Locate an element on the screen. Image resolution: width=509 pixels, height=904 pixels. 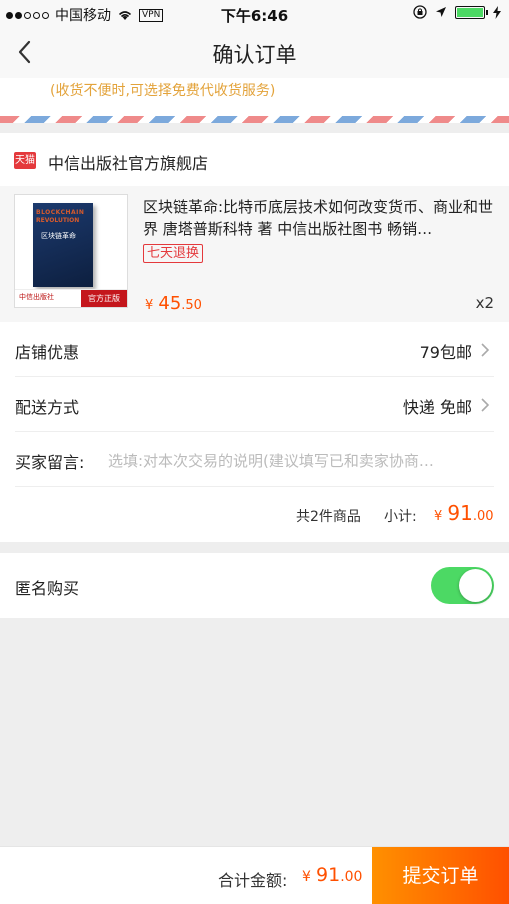
address-section: (收货不便时,可选择免费代收货服务) is located at coordinates (254, 97).